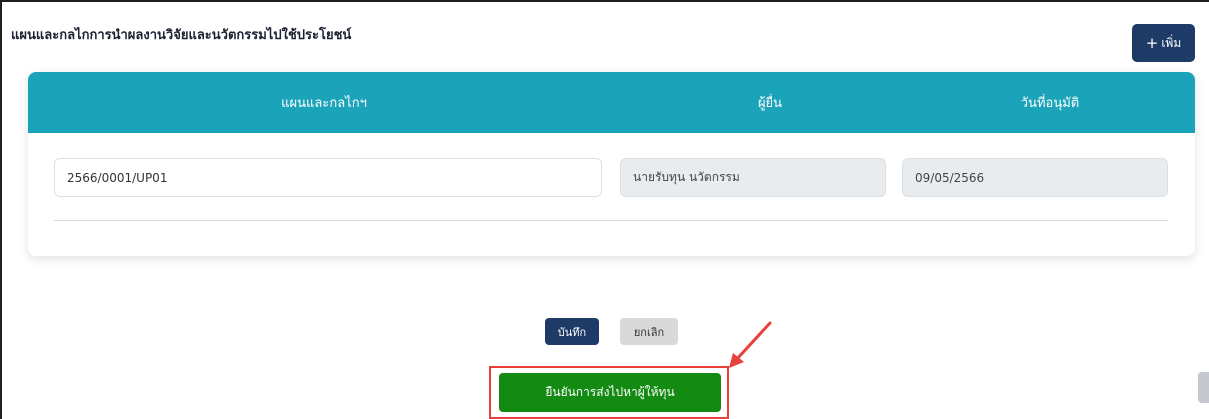 This screenshot has width=1209, height=419. What do you see at coordinates (649, 331) in the screenshot?
I see `cancel-button: ยกเลิก` at bounding box center [649, 331].